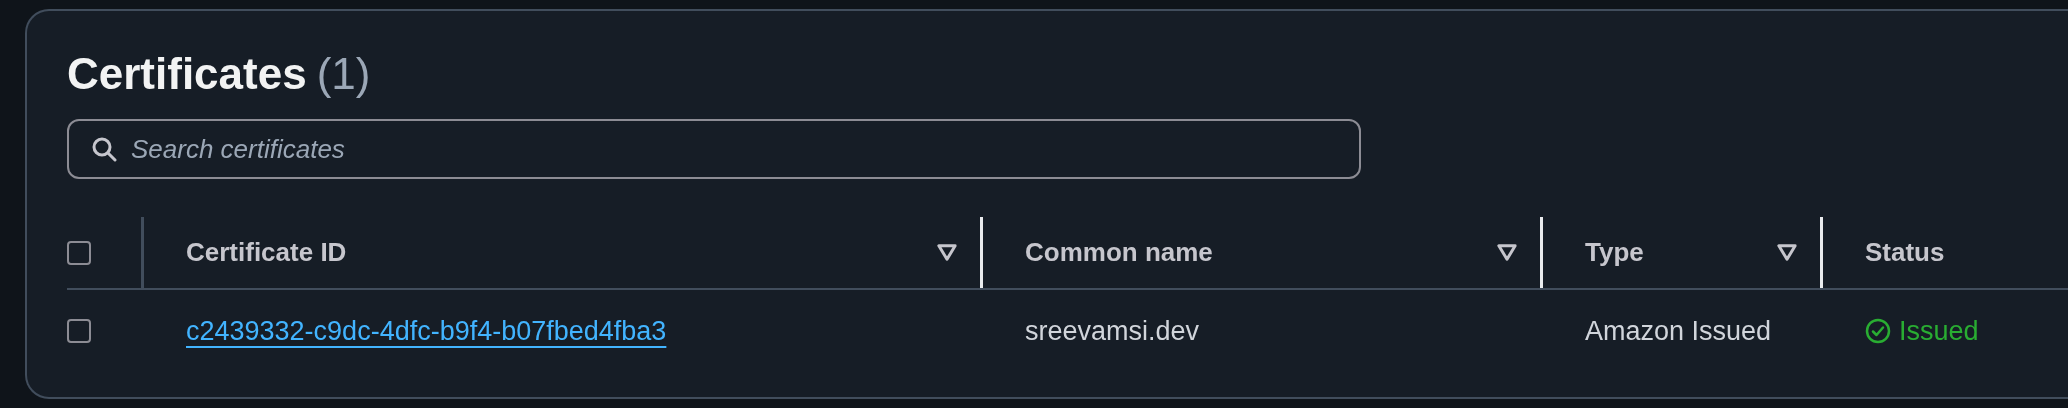 This screenshot has height=408, width=2068. What do you see at coordinates (104, 149) in the screenshot?
I see `search-icon` at bounding box center [104, 149].